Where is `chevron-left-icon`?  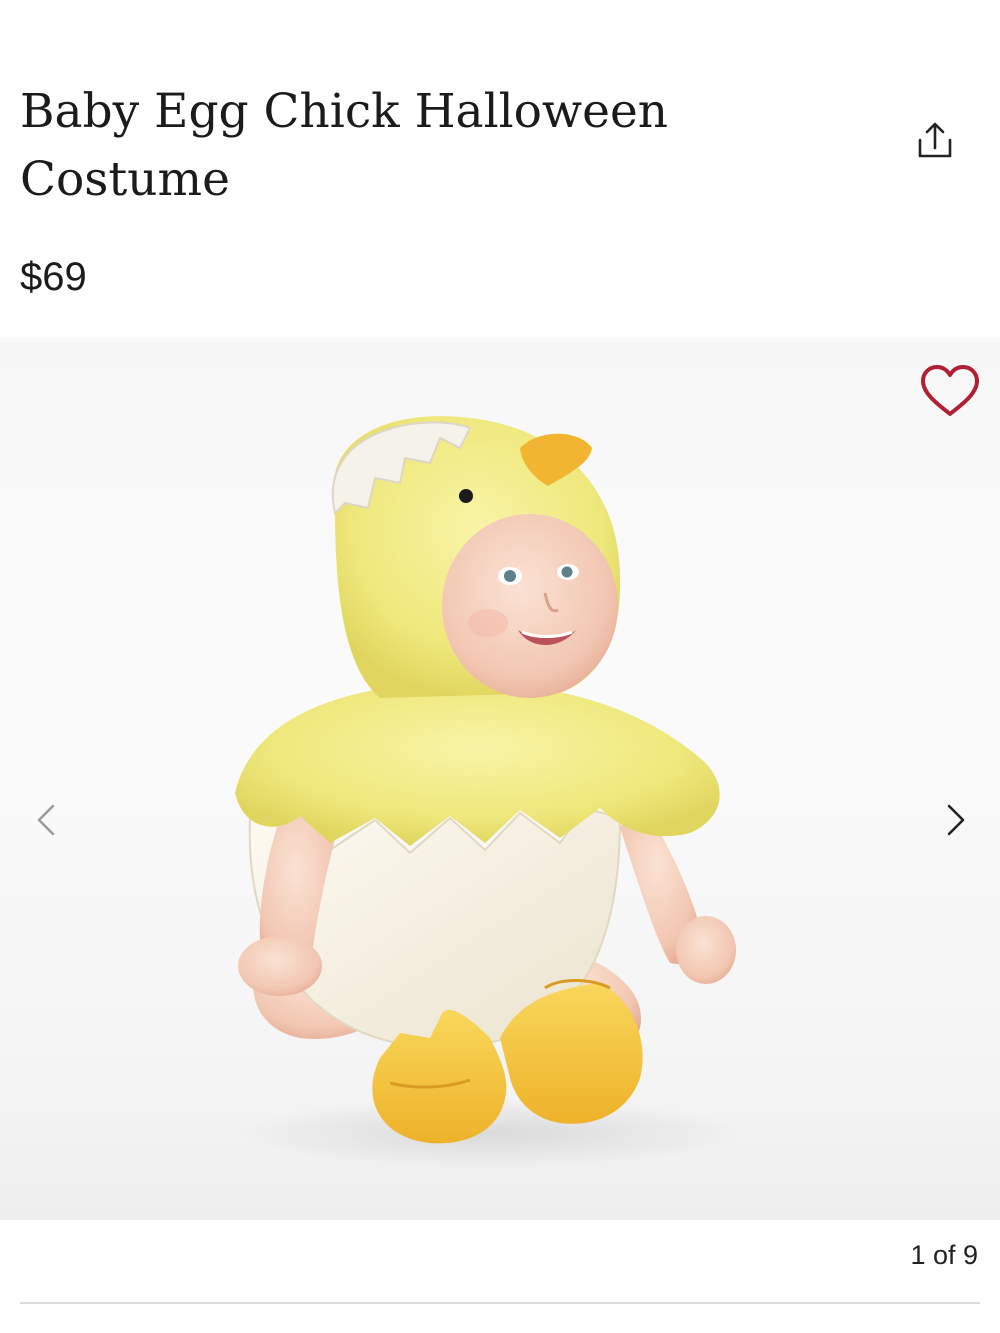
chevron-left-icon is located at coordinates (46, 820).